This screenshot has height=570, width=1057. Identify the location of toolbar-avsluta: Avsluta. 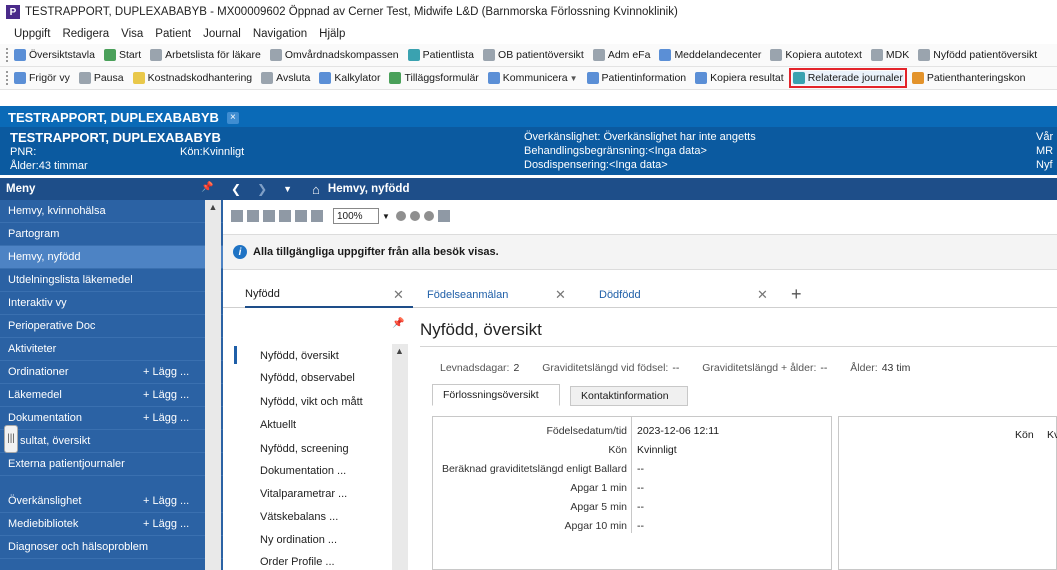
(285, 78).